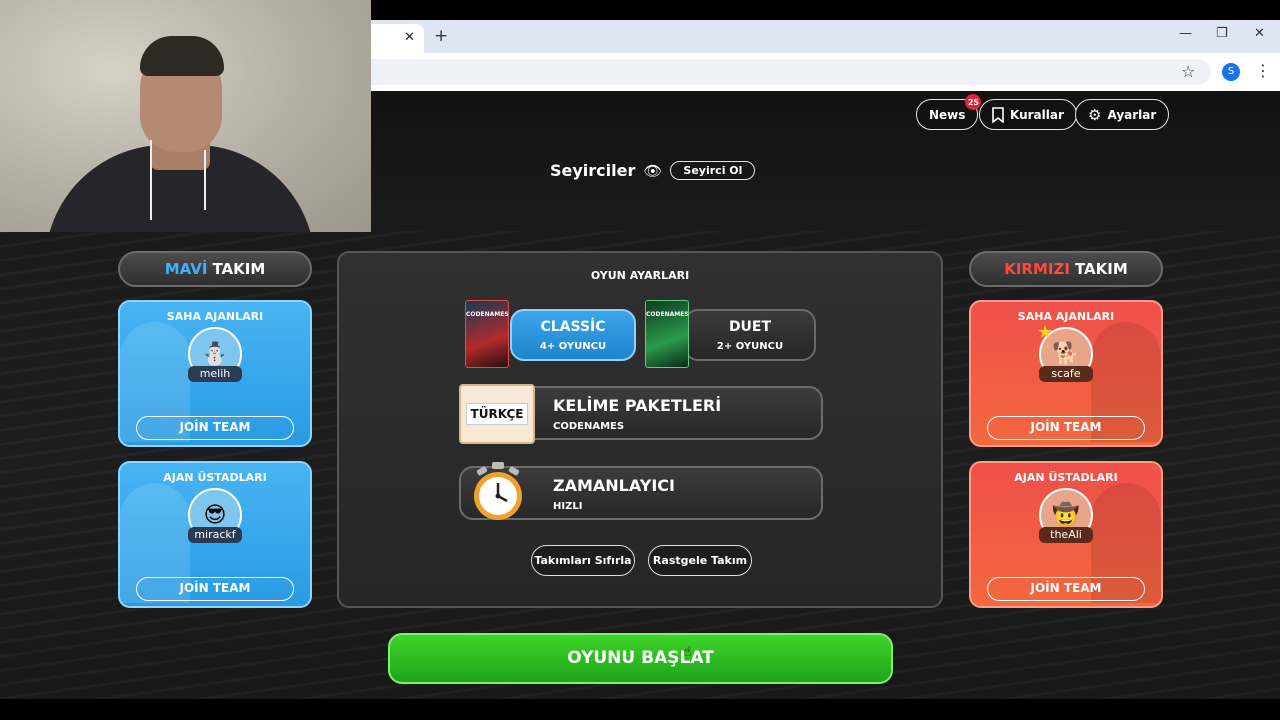  Describe the element at coordinates (186, 269) in the screenshot. I see `blue-team-word: MAVİ` at that location.